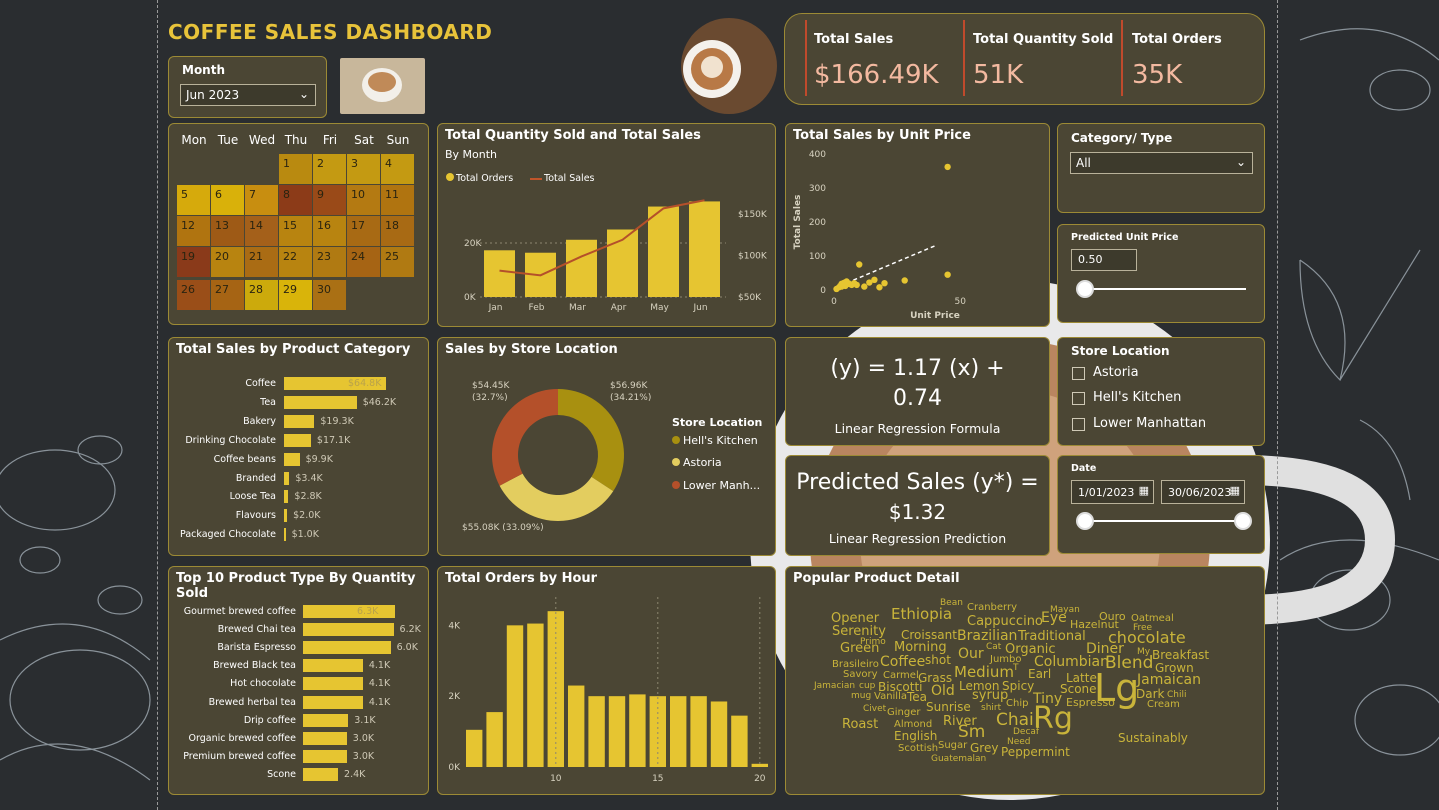 The height and width of the screenshot is (810, 1439). Describe the element at coordinates (629, 386) in the screenshot. I see `donut-data-label: $56.96K` at that location.